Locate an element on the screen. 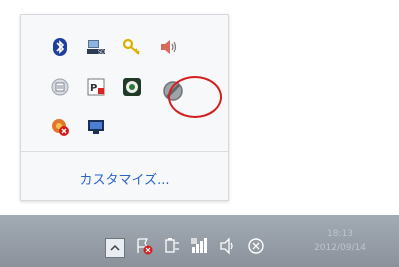 The image size is (399, 267). network-drive-icon: SD is located at coordinates (96, 47).